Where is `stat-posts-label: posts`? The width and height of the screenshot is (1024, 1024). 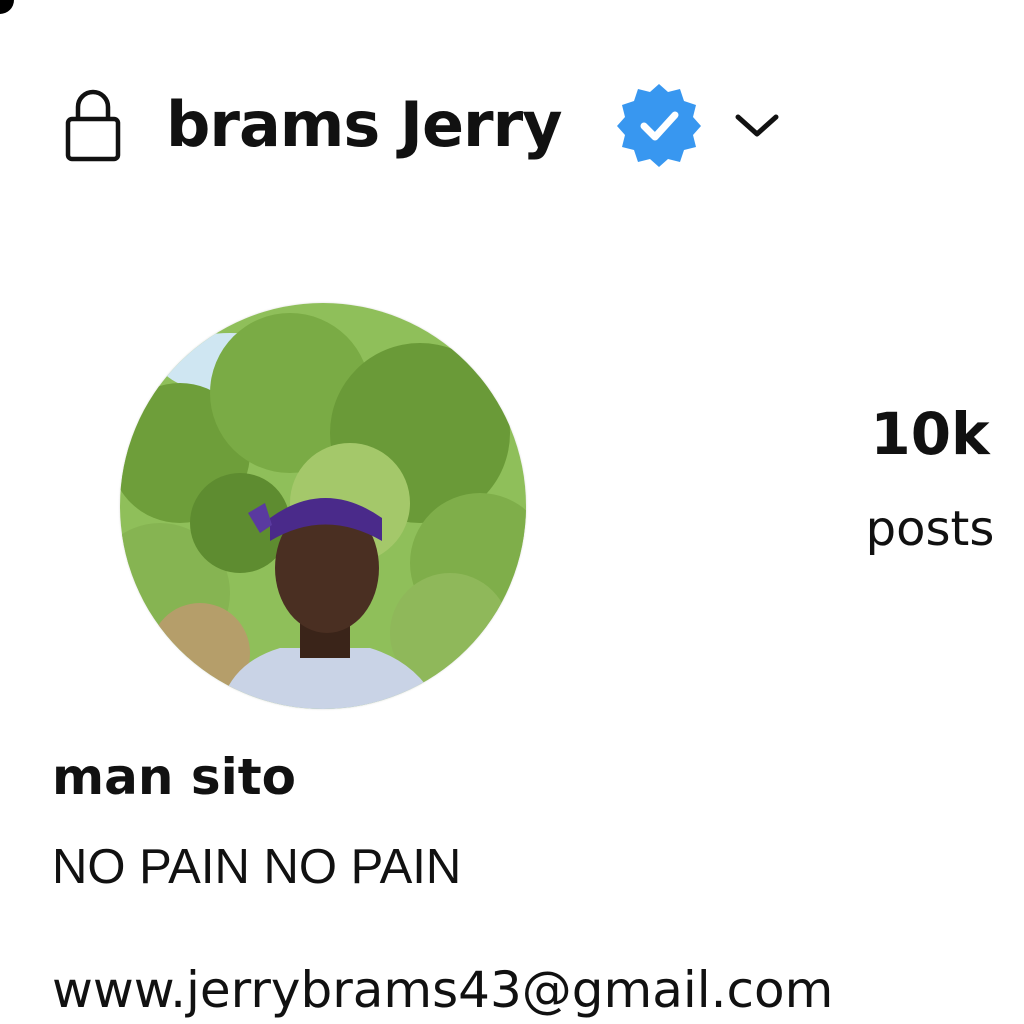 stat-posts-label: posts is located at coordinates (930, 529).